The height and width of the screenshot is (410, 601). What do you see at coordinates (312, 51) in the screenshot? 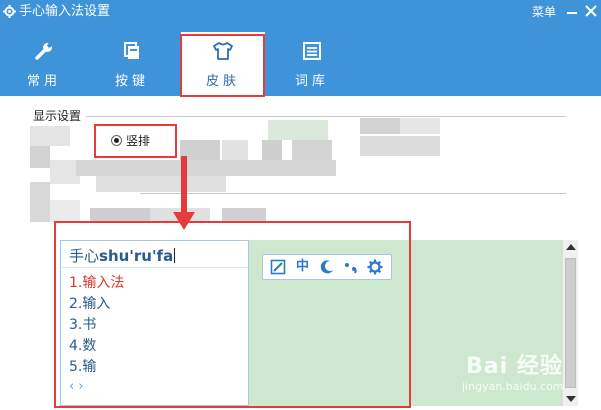
I see `list-icon` at bounding box center [312, 51].